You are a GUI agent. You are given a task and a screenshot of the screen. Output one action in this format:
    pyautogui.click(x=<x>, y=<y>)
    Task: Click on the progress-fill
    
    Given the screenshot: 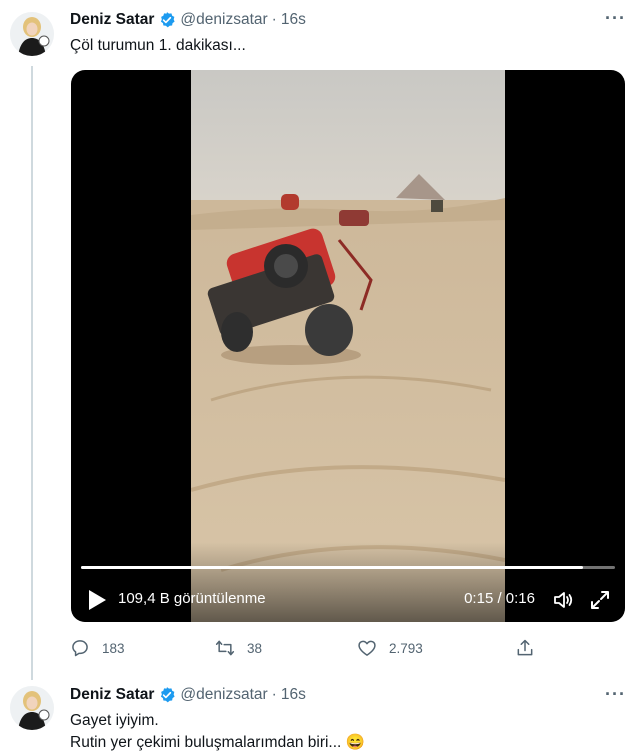 What is the action you would take?
    pyautogui.click(x=332, y=567)
    